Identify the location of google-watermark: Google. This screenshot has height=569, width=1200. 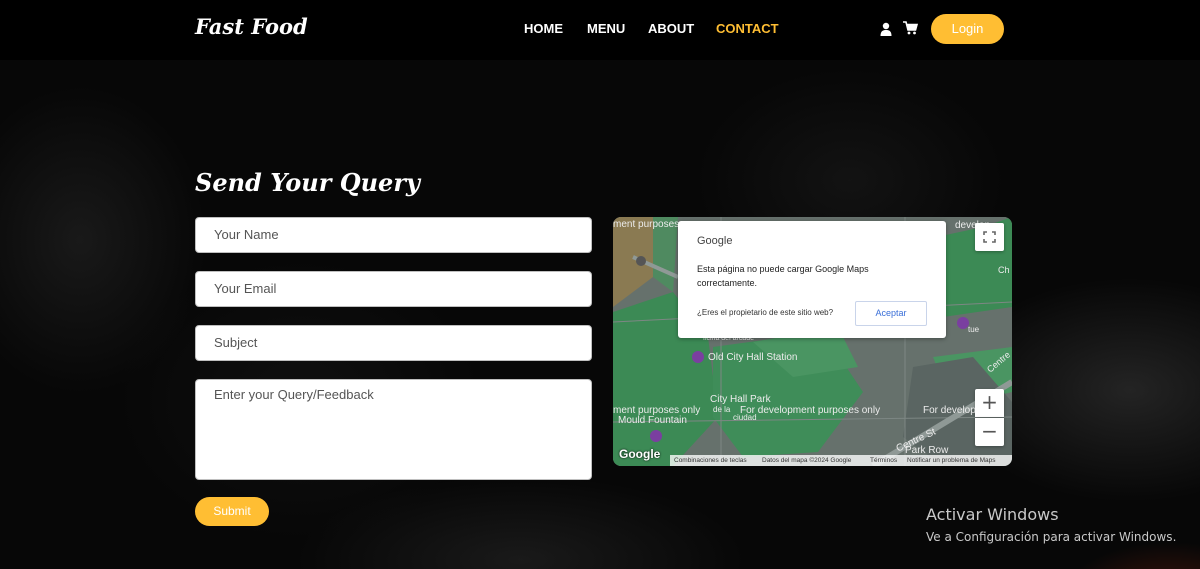
(640, 454).